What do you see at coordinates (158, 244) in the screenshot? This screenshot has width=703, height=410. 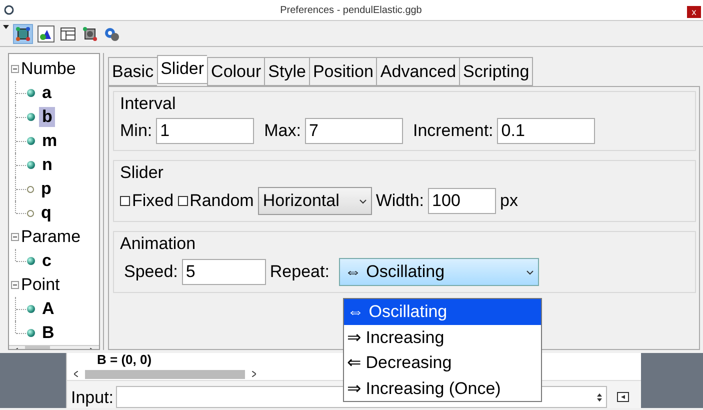 I see `group-title: Animation` at bounding box center [158, 244].